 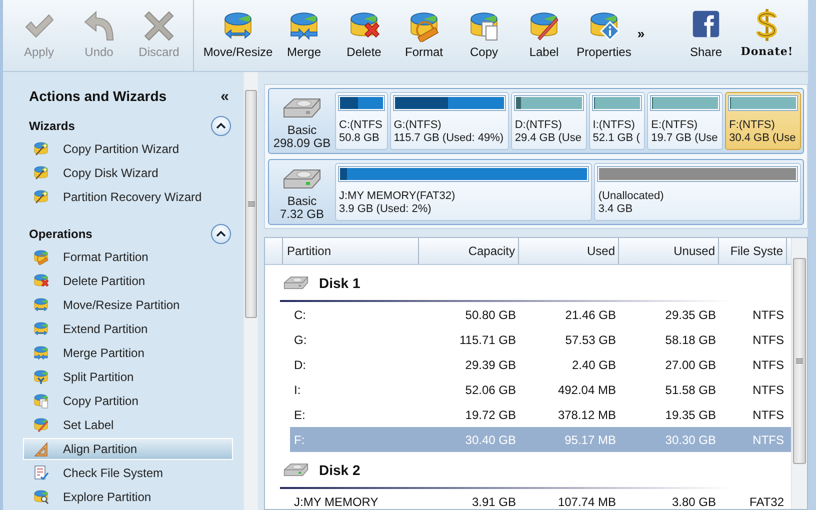 I want to click on sidebar-item: Set Label, so click(x=128, y=425).